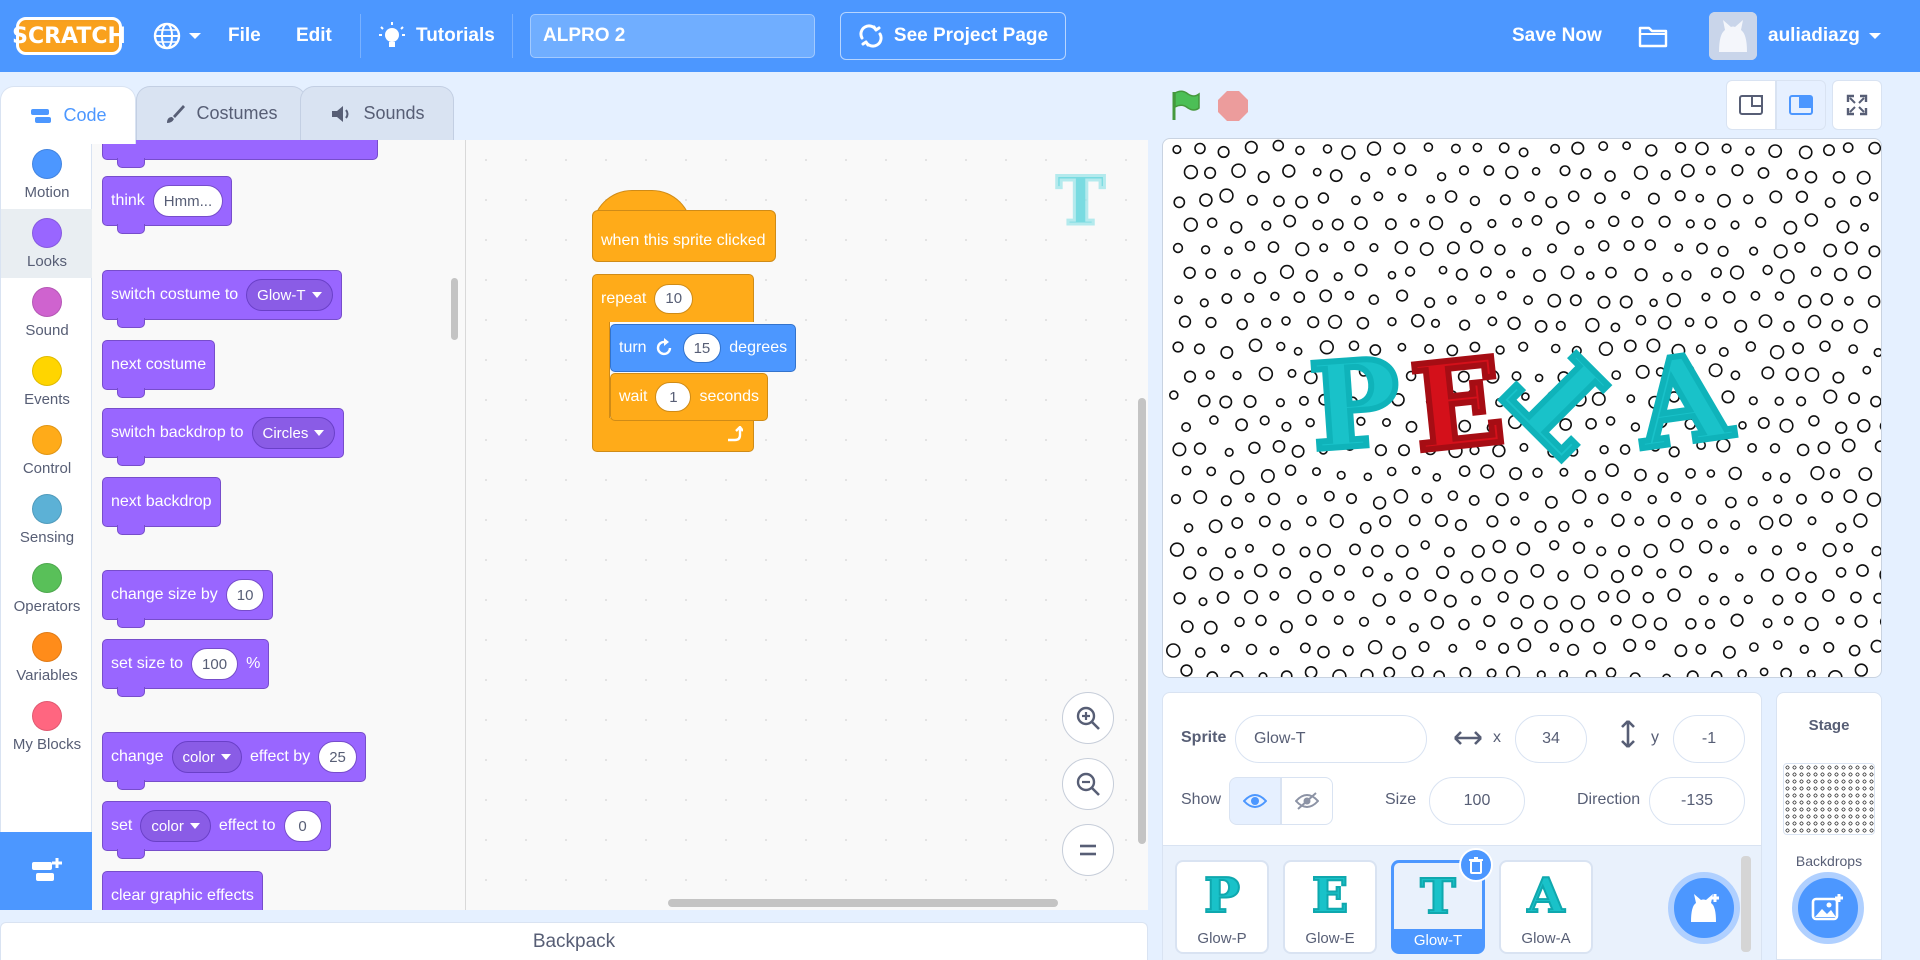  Describe the element at coordinates (672, 36) in the screenshot. I see `project-title-input: ALPRO 2` at that location.